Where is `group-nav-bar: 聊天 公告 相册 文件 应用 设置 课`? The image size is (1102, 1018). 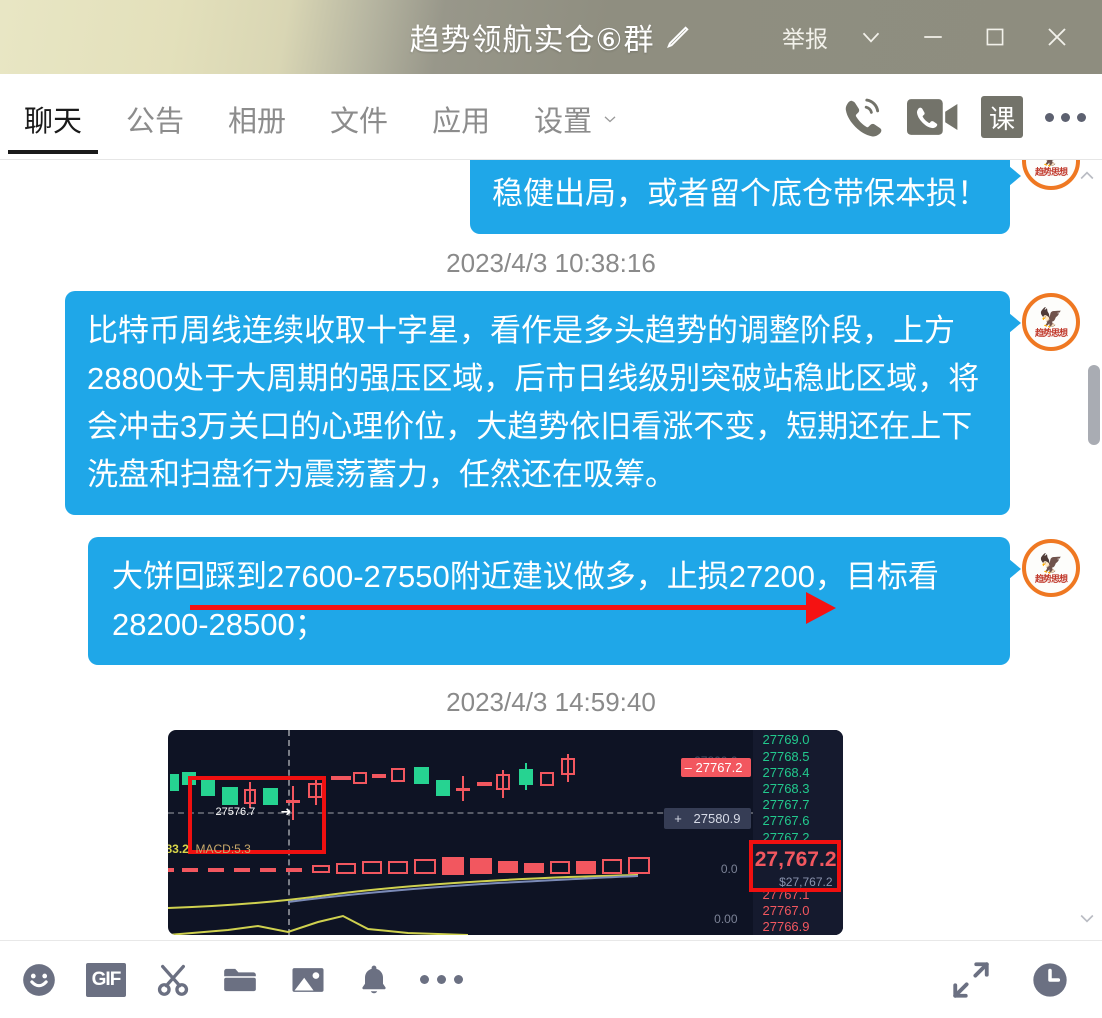
group-nav-bar: 聊天 公告 相册 文件 应用 设置 课 is located at coordinates (551, 117).